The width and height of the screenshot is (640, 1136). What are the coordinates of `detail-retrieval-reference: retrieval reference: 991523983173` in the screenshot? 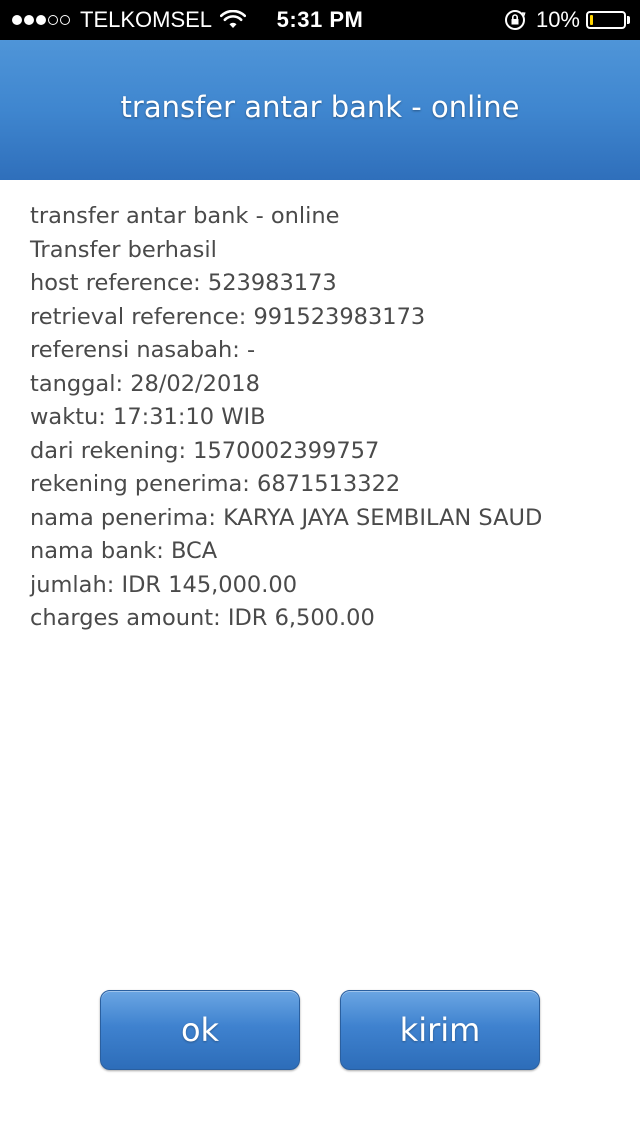 It's located at (228, 316).